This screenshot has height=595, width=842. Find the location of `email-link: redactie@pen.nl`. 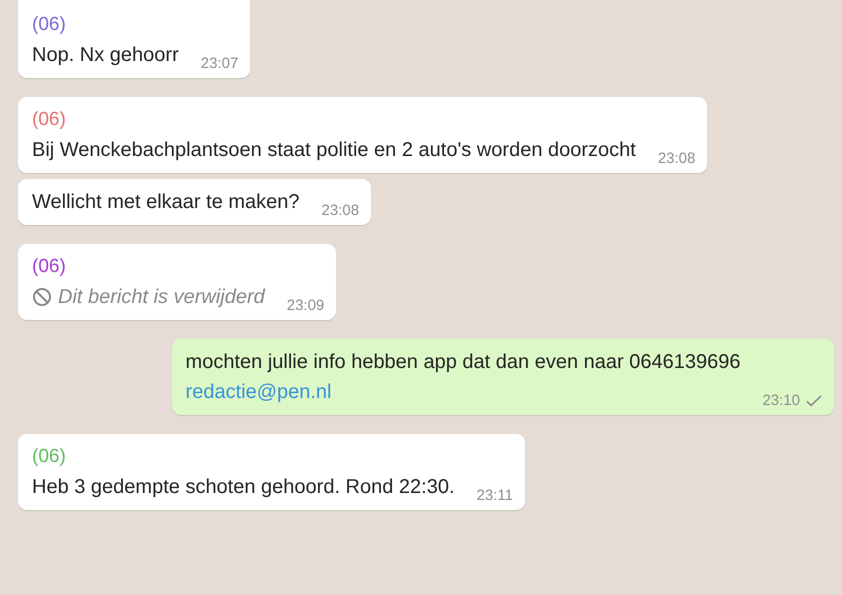

email-link: redactie@pen.nl is located at coordinates (463, 392).